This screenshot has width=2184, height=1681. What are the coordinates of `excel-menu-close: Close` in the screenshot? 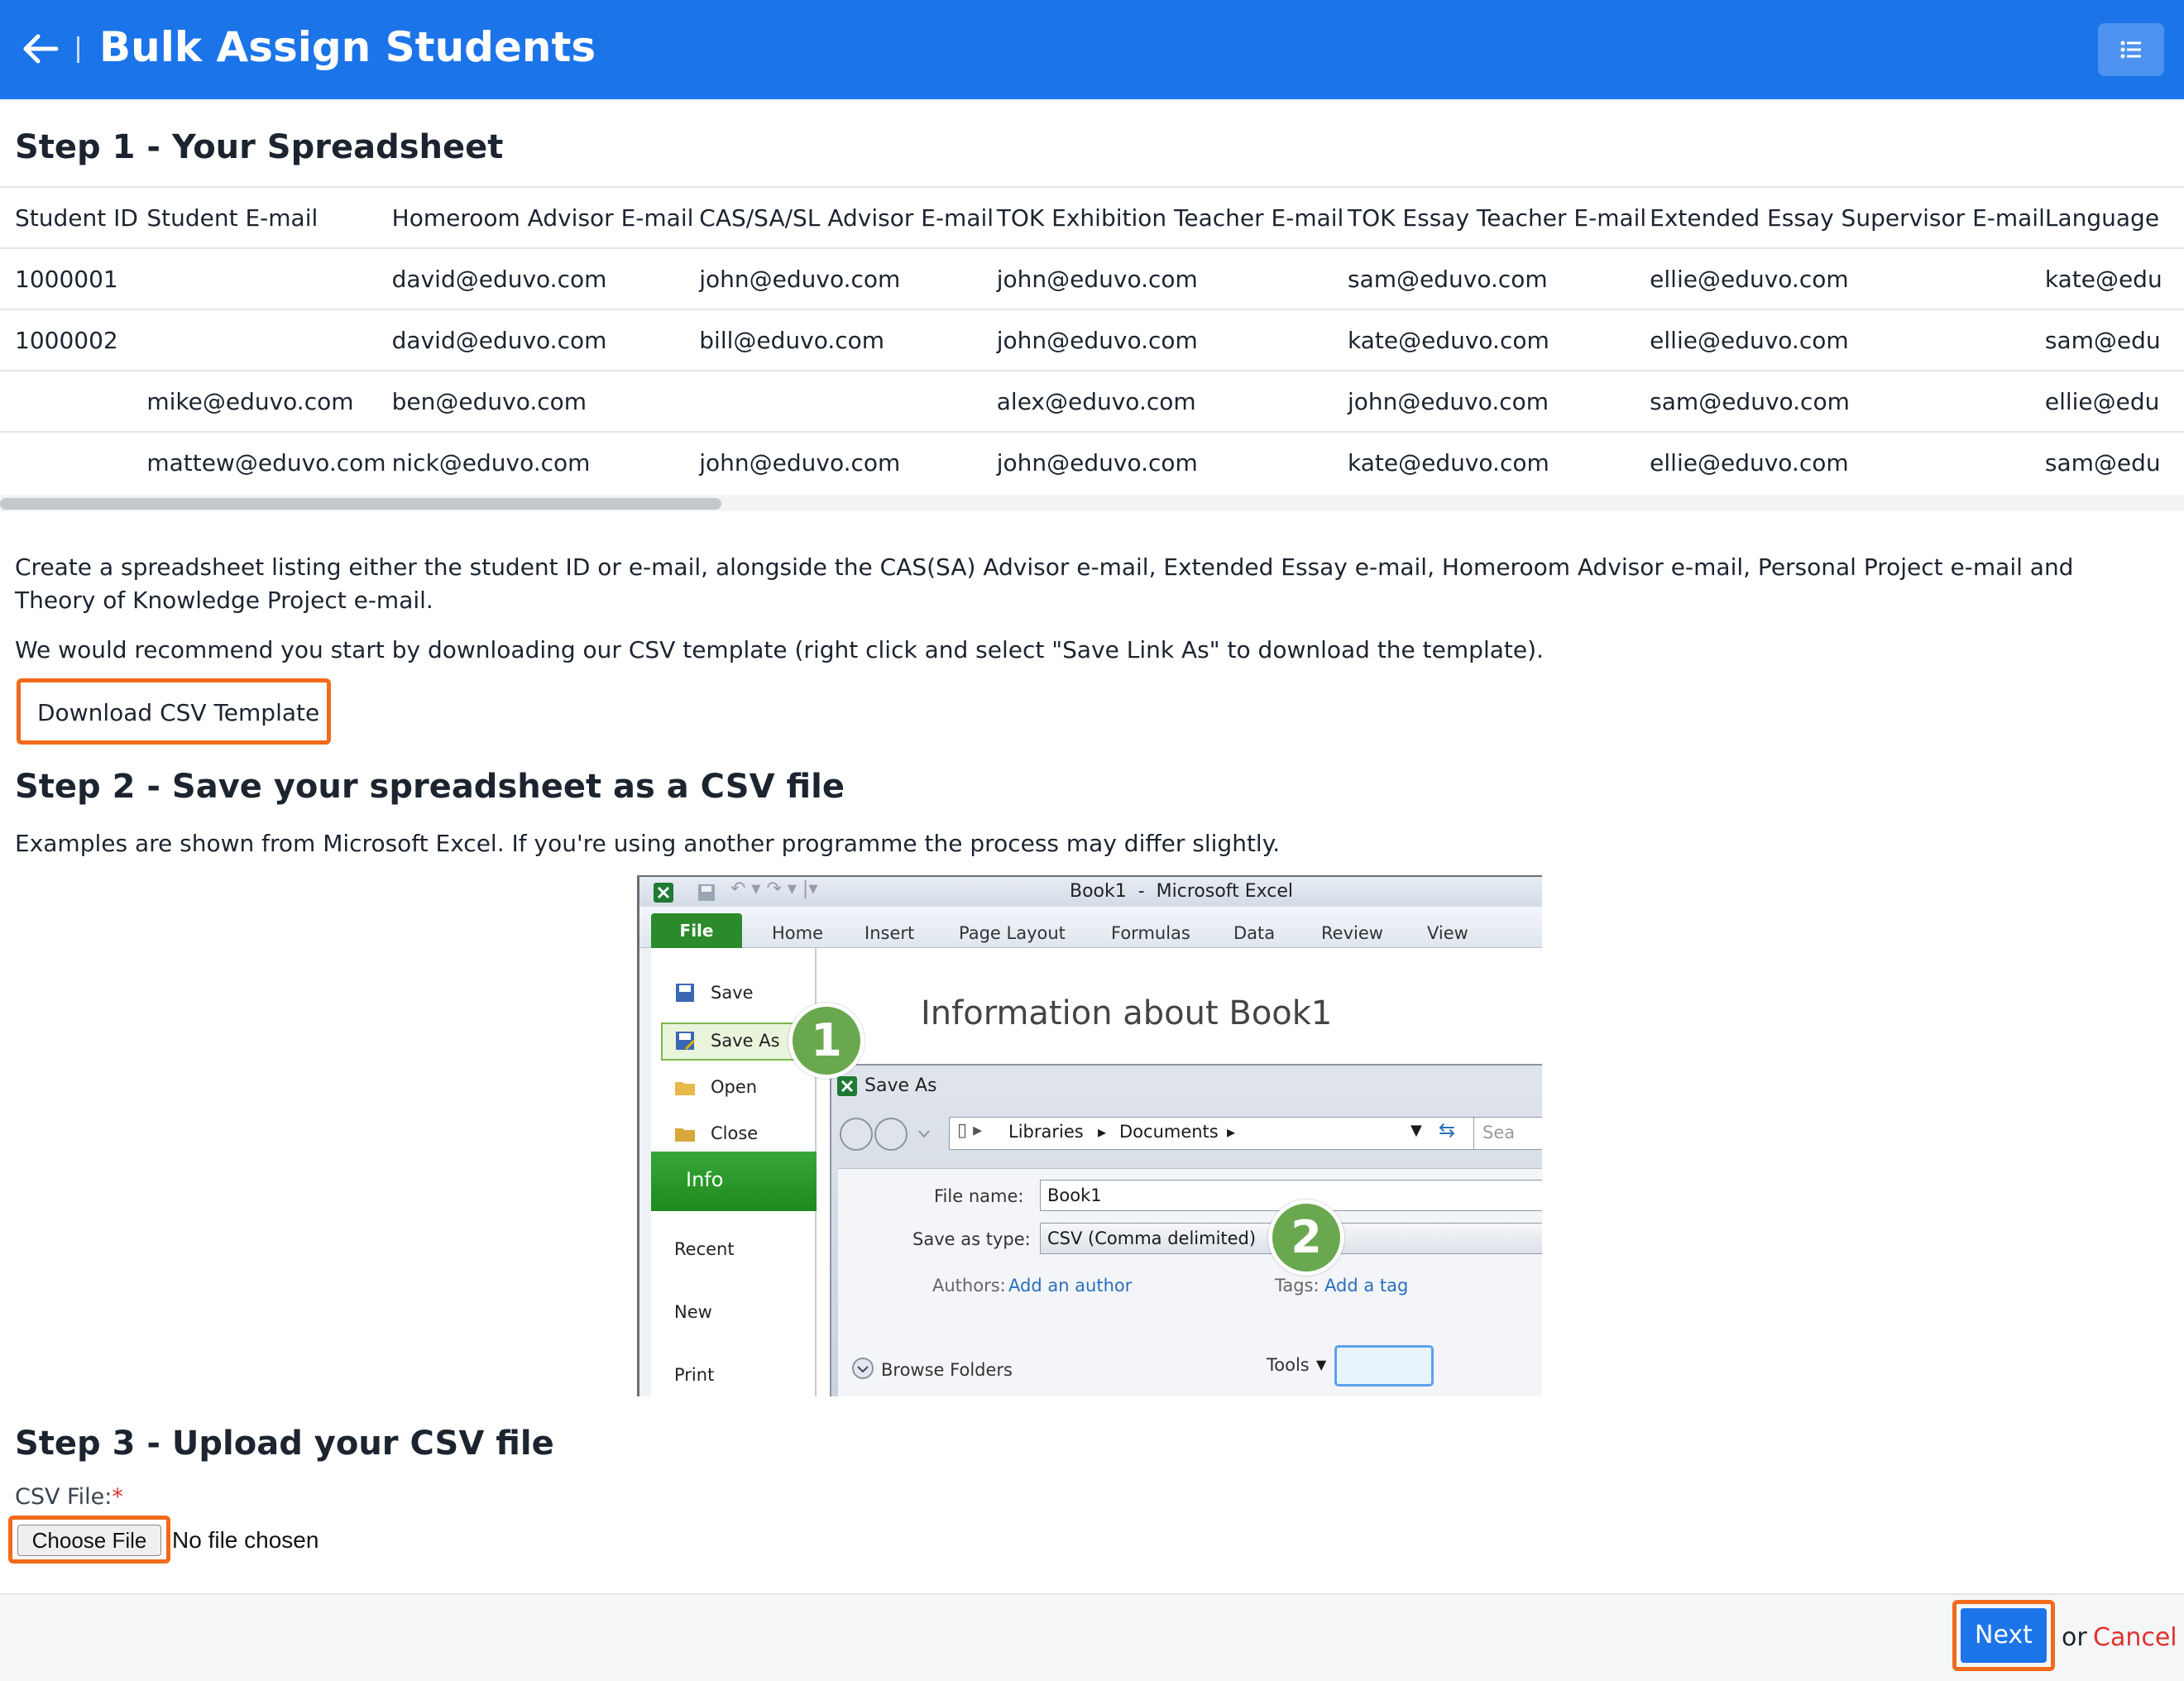 It's located at (735, 1133).